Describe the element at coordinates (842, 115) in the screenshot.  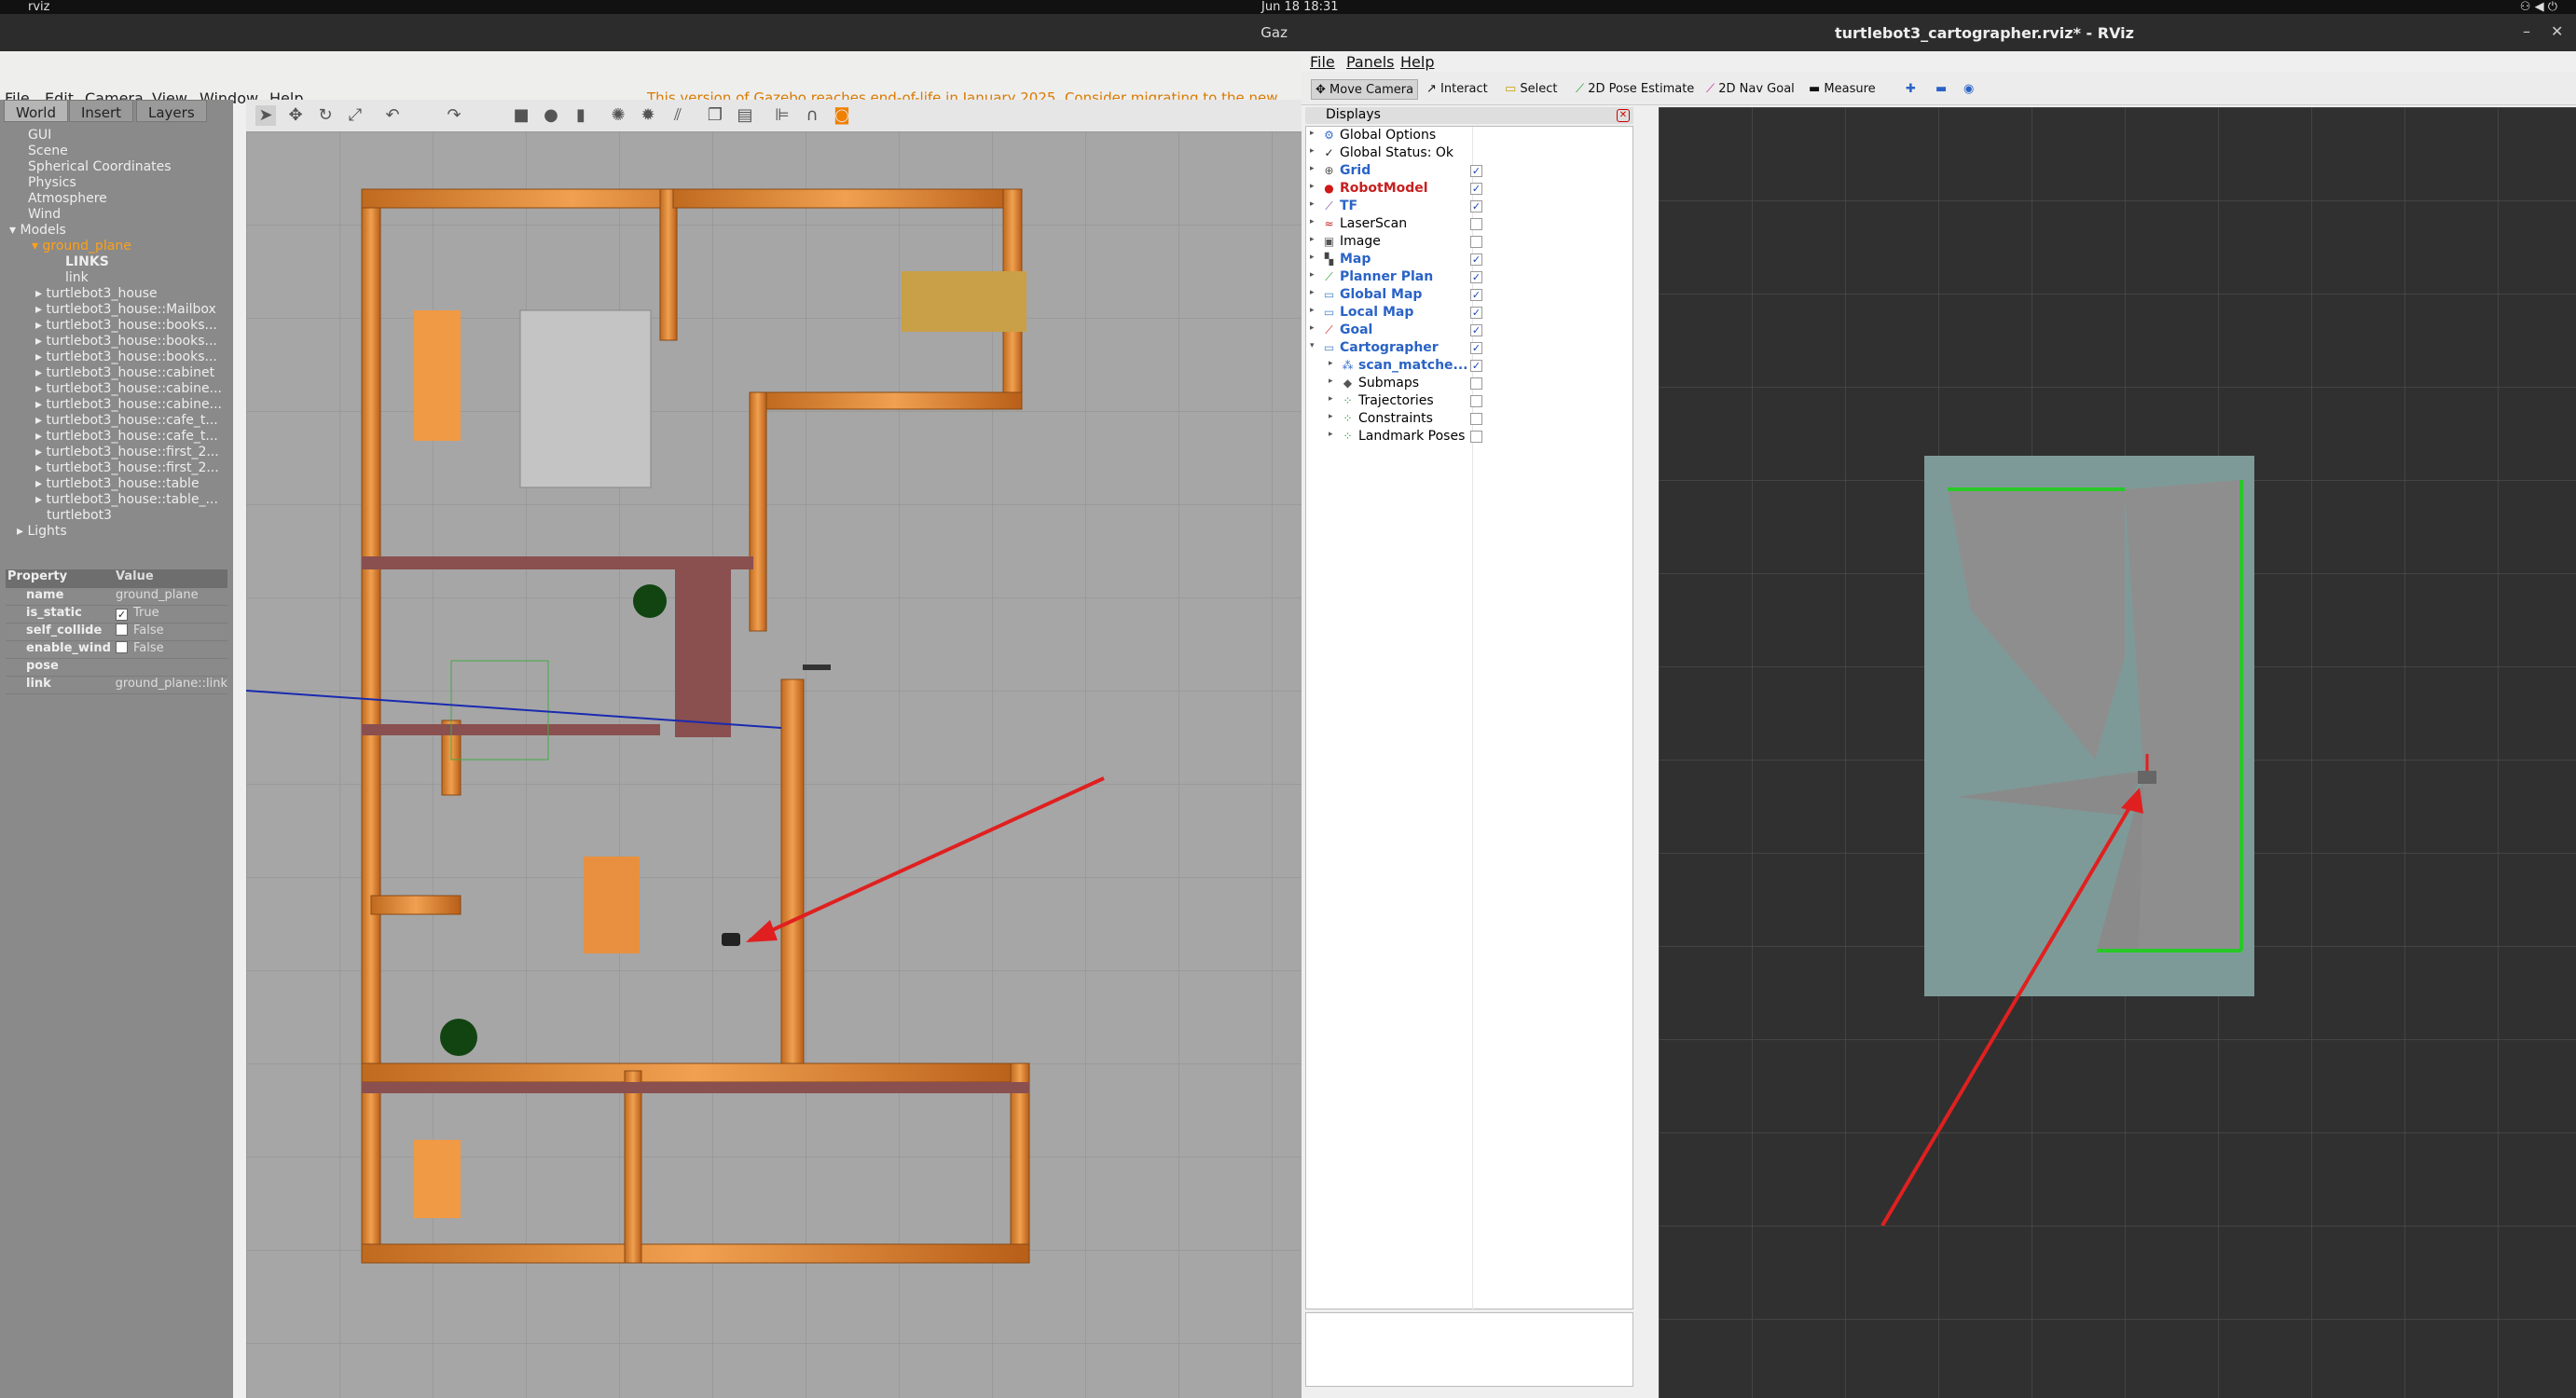
I see `screenshot-icon: ◙` at that location.